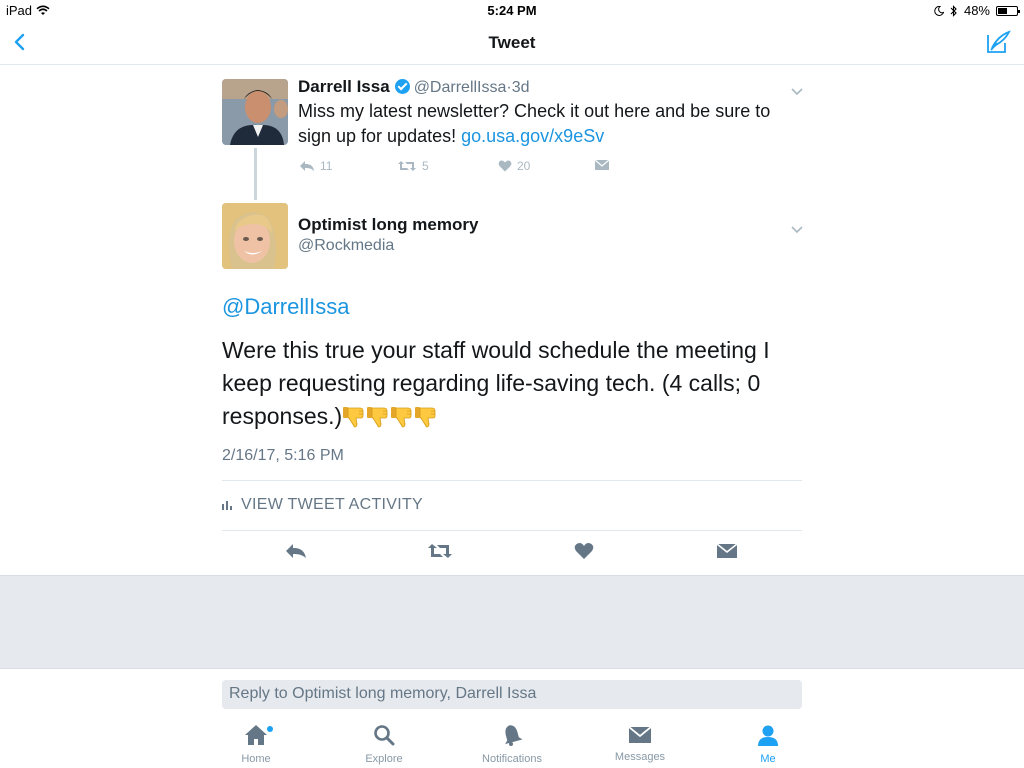 The image size is (1024, 768). Describe the element at coordinates (285, 307) in the screenshot. I see `mention-link: @DarrellIssa` at that location.